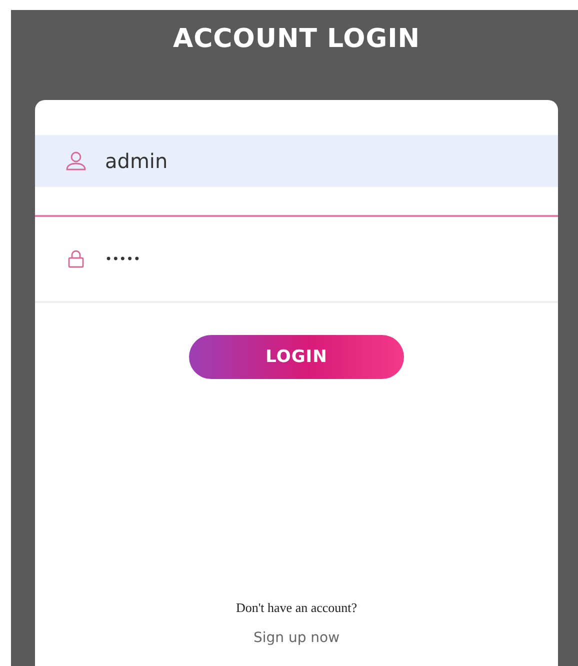  What do you see at coordinates (205, 161) in the screenshot?
I see `username-field: admin` at bounding box center [205, 161].